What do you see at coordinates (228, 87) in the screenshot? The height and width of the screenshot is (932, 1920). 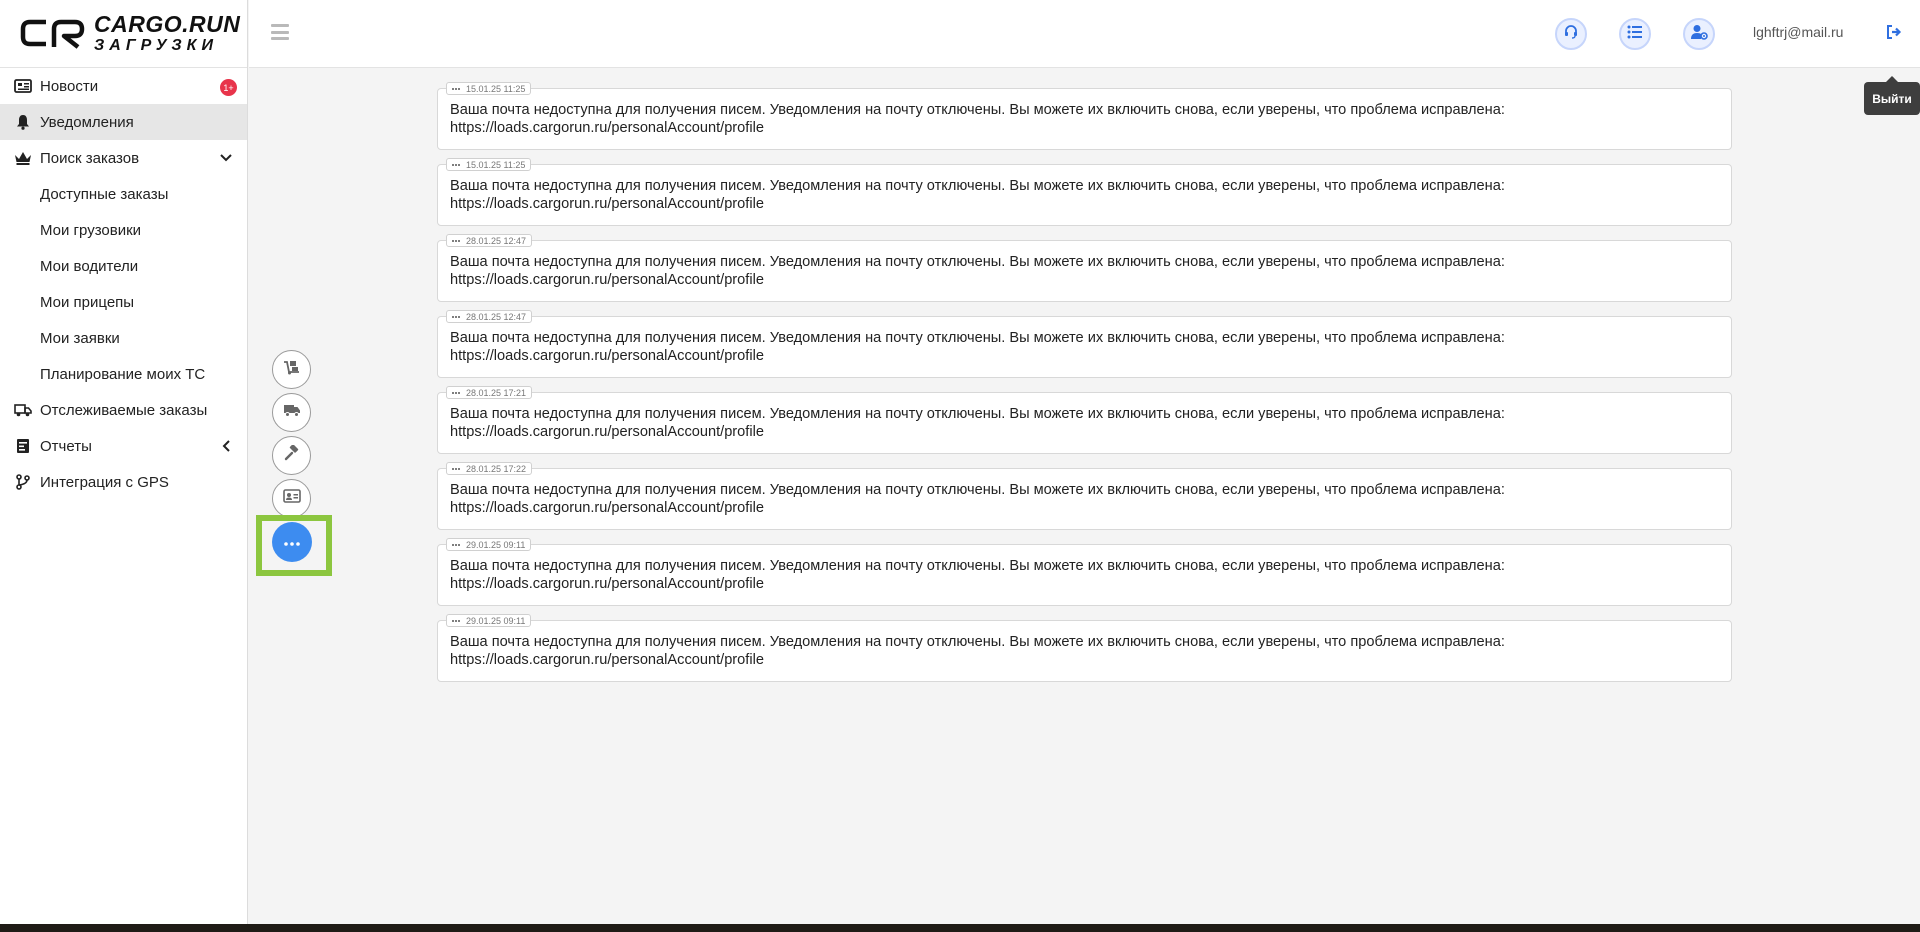 I see `news-count-badge: 1+` at bounding box center [228, 87].